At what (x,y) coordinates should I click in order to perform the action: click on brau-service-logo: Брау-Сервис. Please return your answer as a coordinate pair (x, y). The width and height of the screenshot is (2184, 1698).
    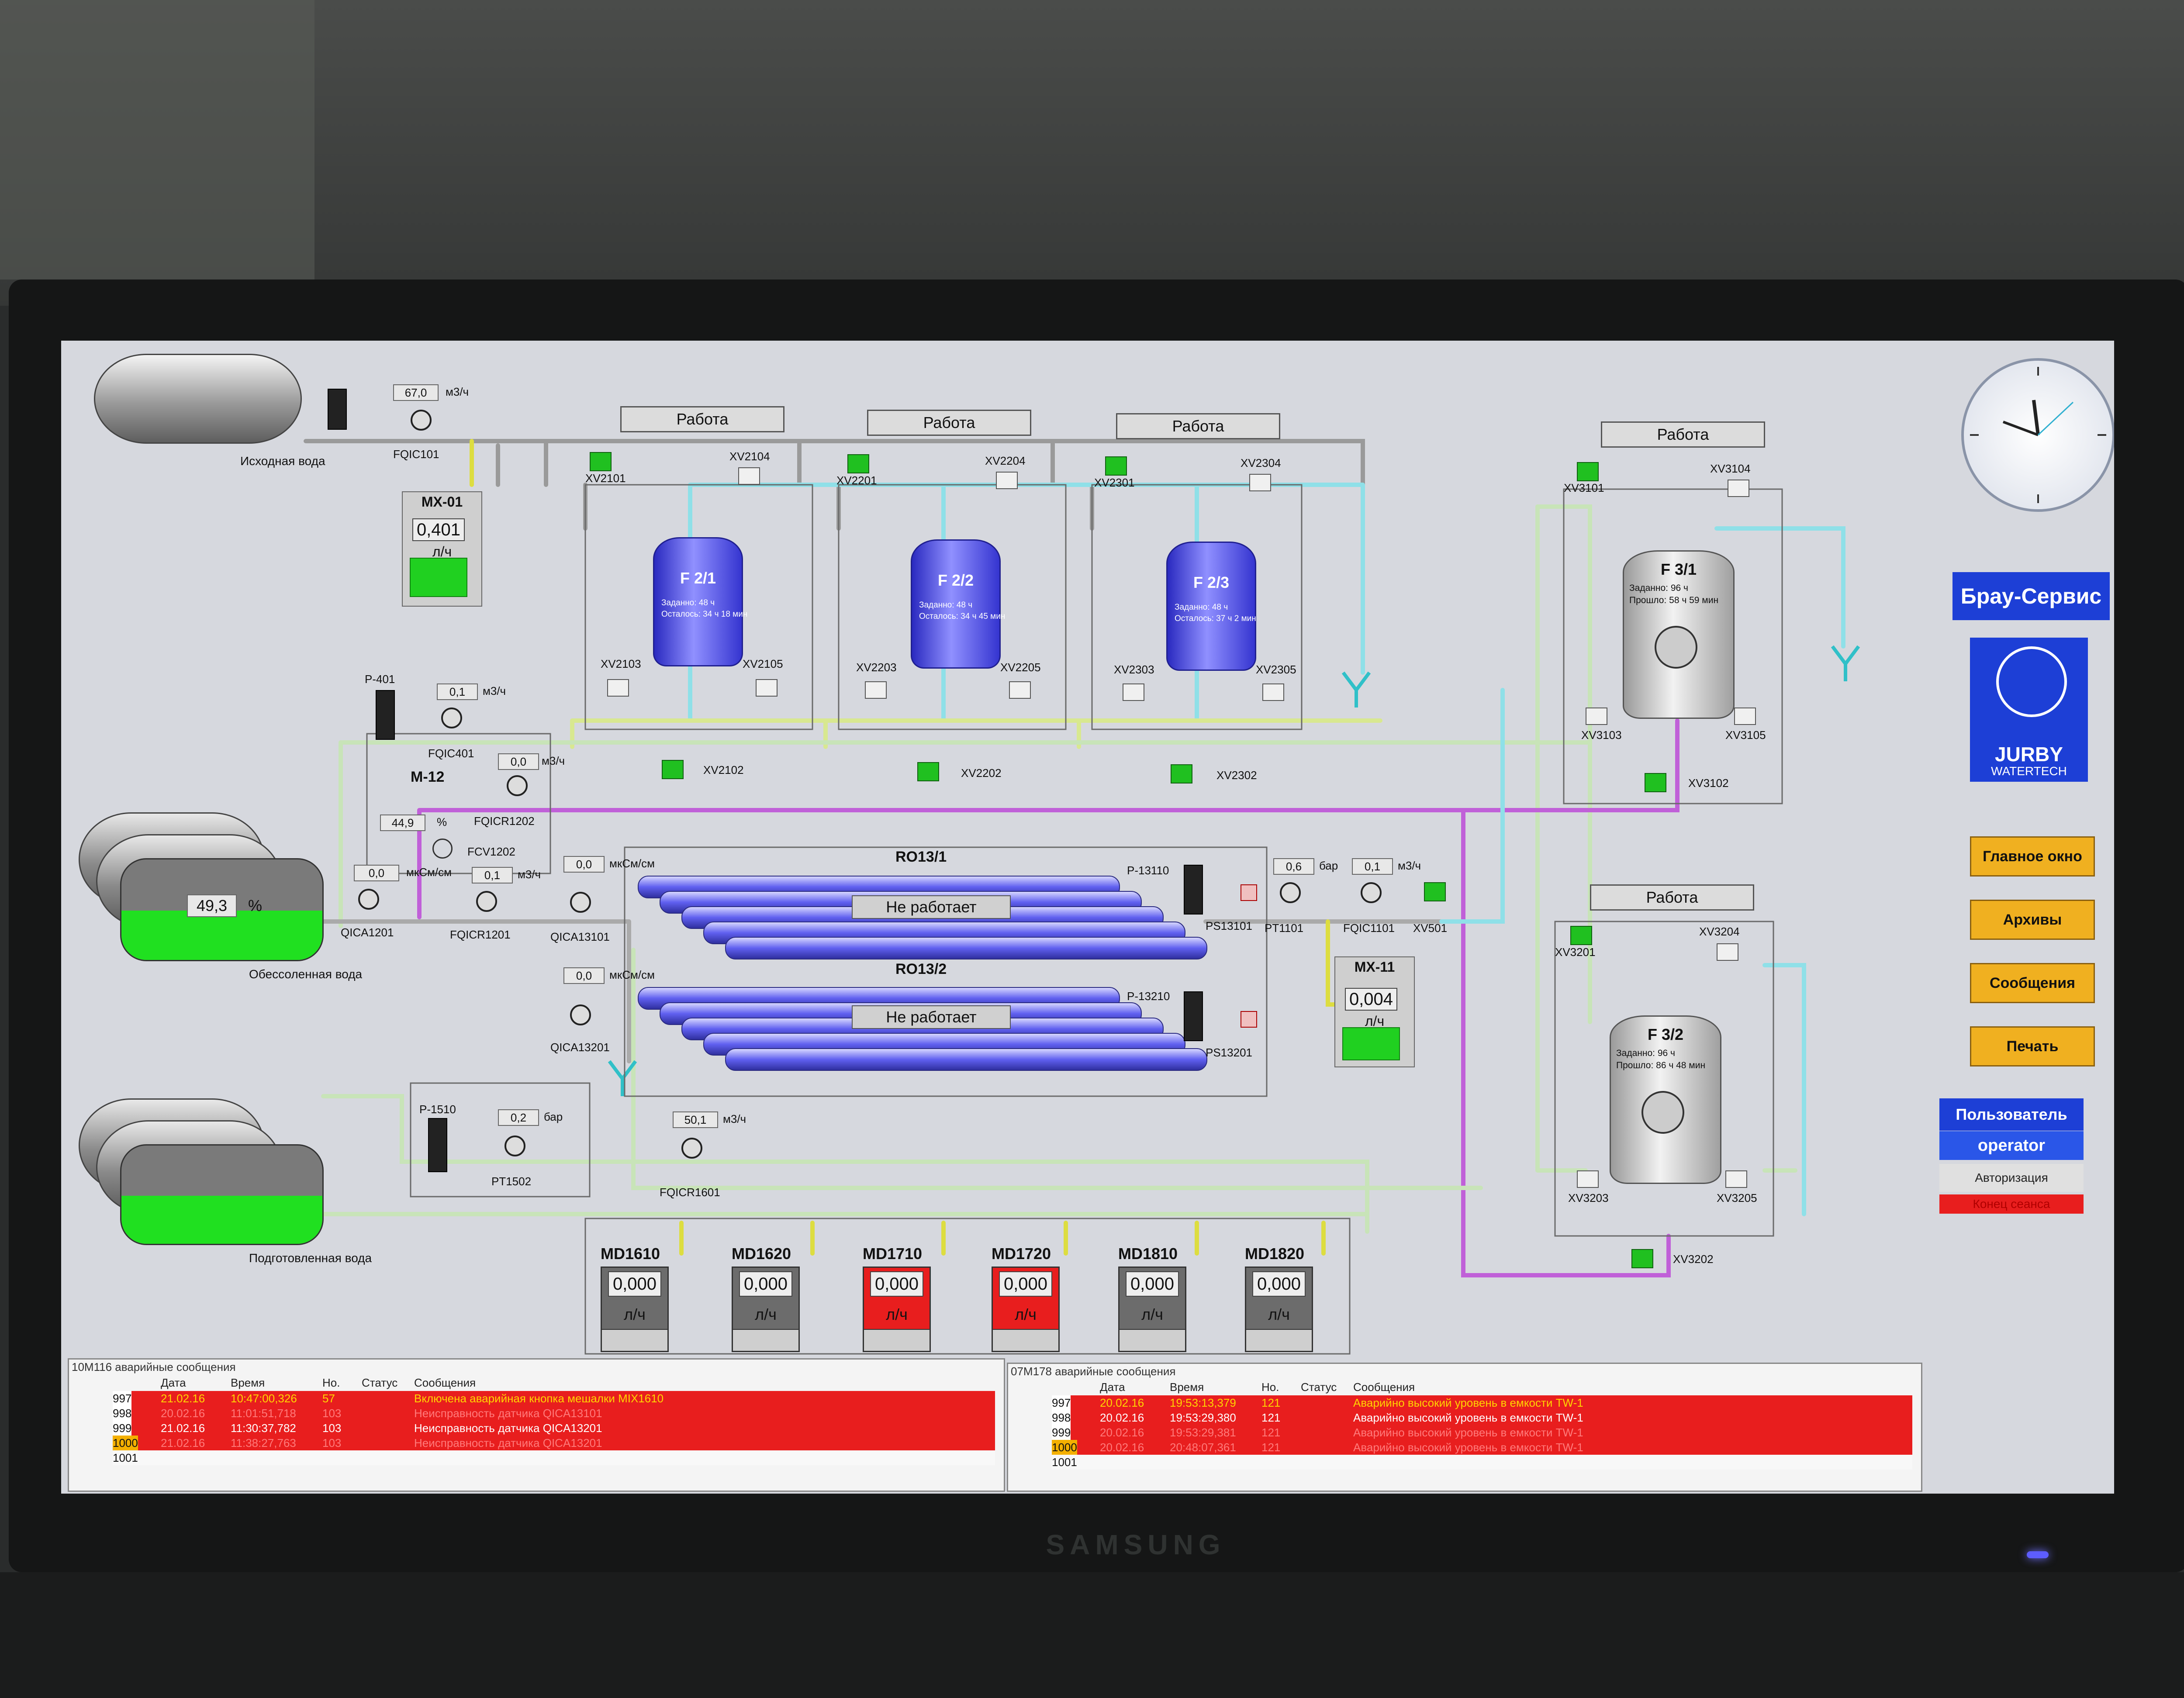
    Looking at the image, I should click on (2031, 596).